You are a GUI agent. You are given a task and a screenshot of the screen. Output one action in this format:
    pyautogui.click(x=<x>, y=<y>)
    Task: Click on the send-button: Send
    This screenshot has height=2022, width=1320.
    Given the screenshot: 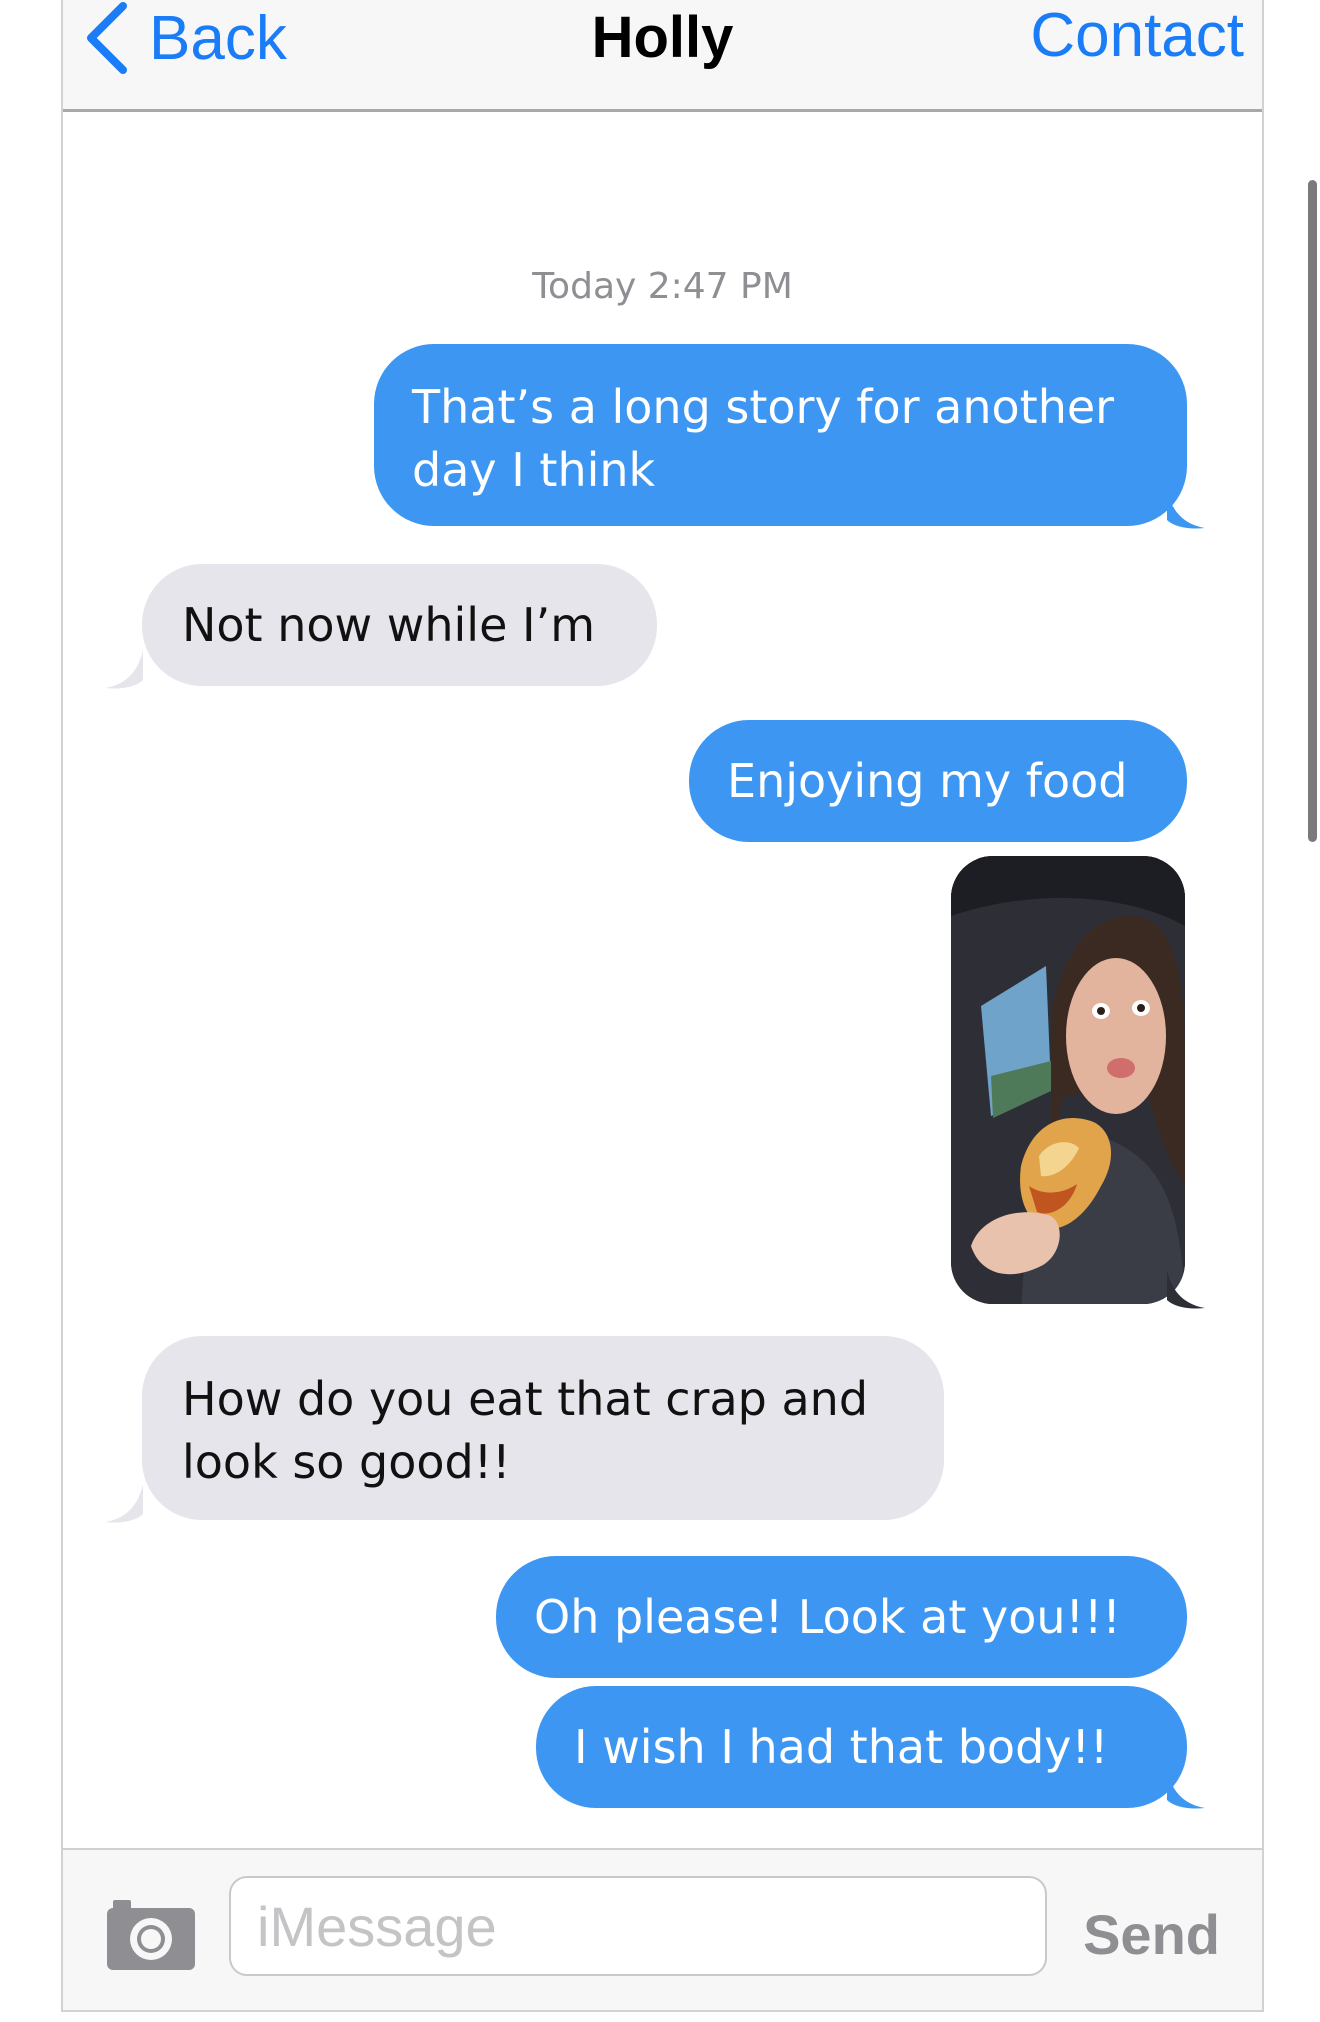 What is the action you would take?
    pyautogui.click(x=1151, y=1934)
    